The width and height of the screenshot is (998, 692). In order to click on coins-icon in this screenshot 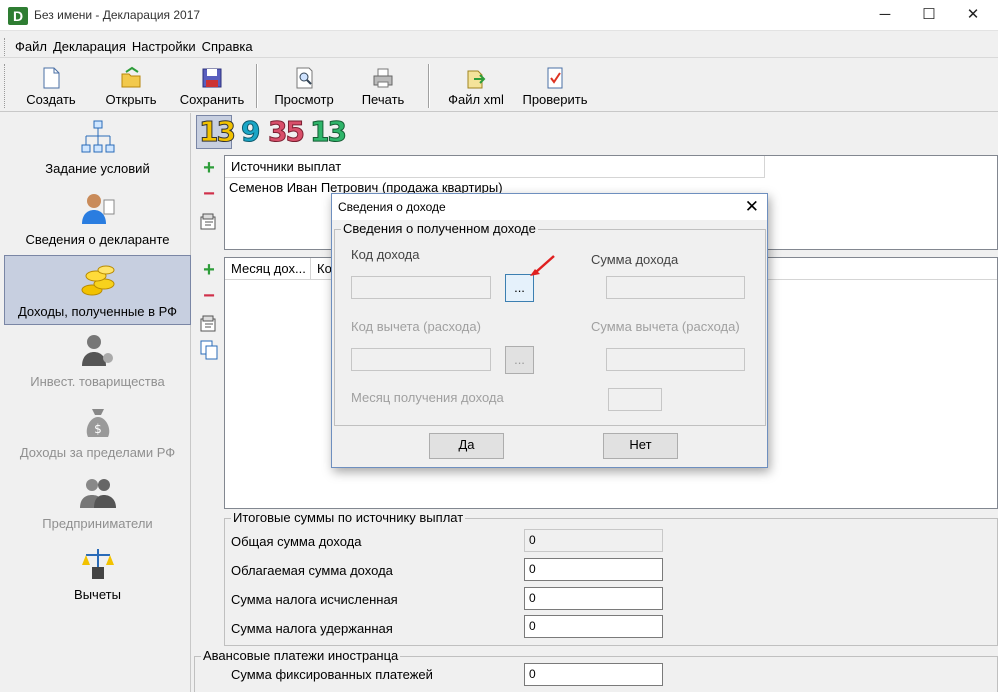, I will do `click(97, 280)`.